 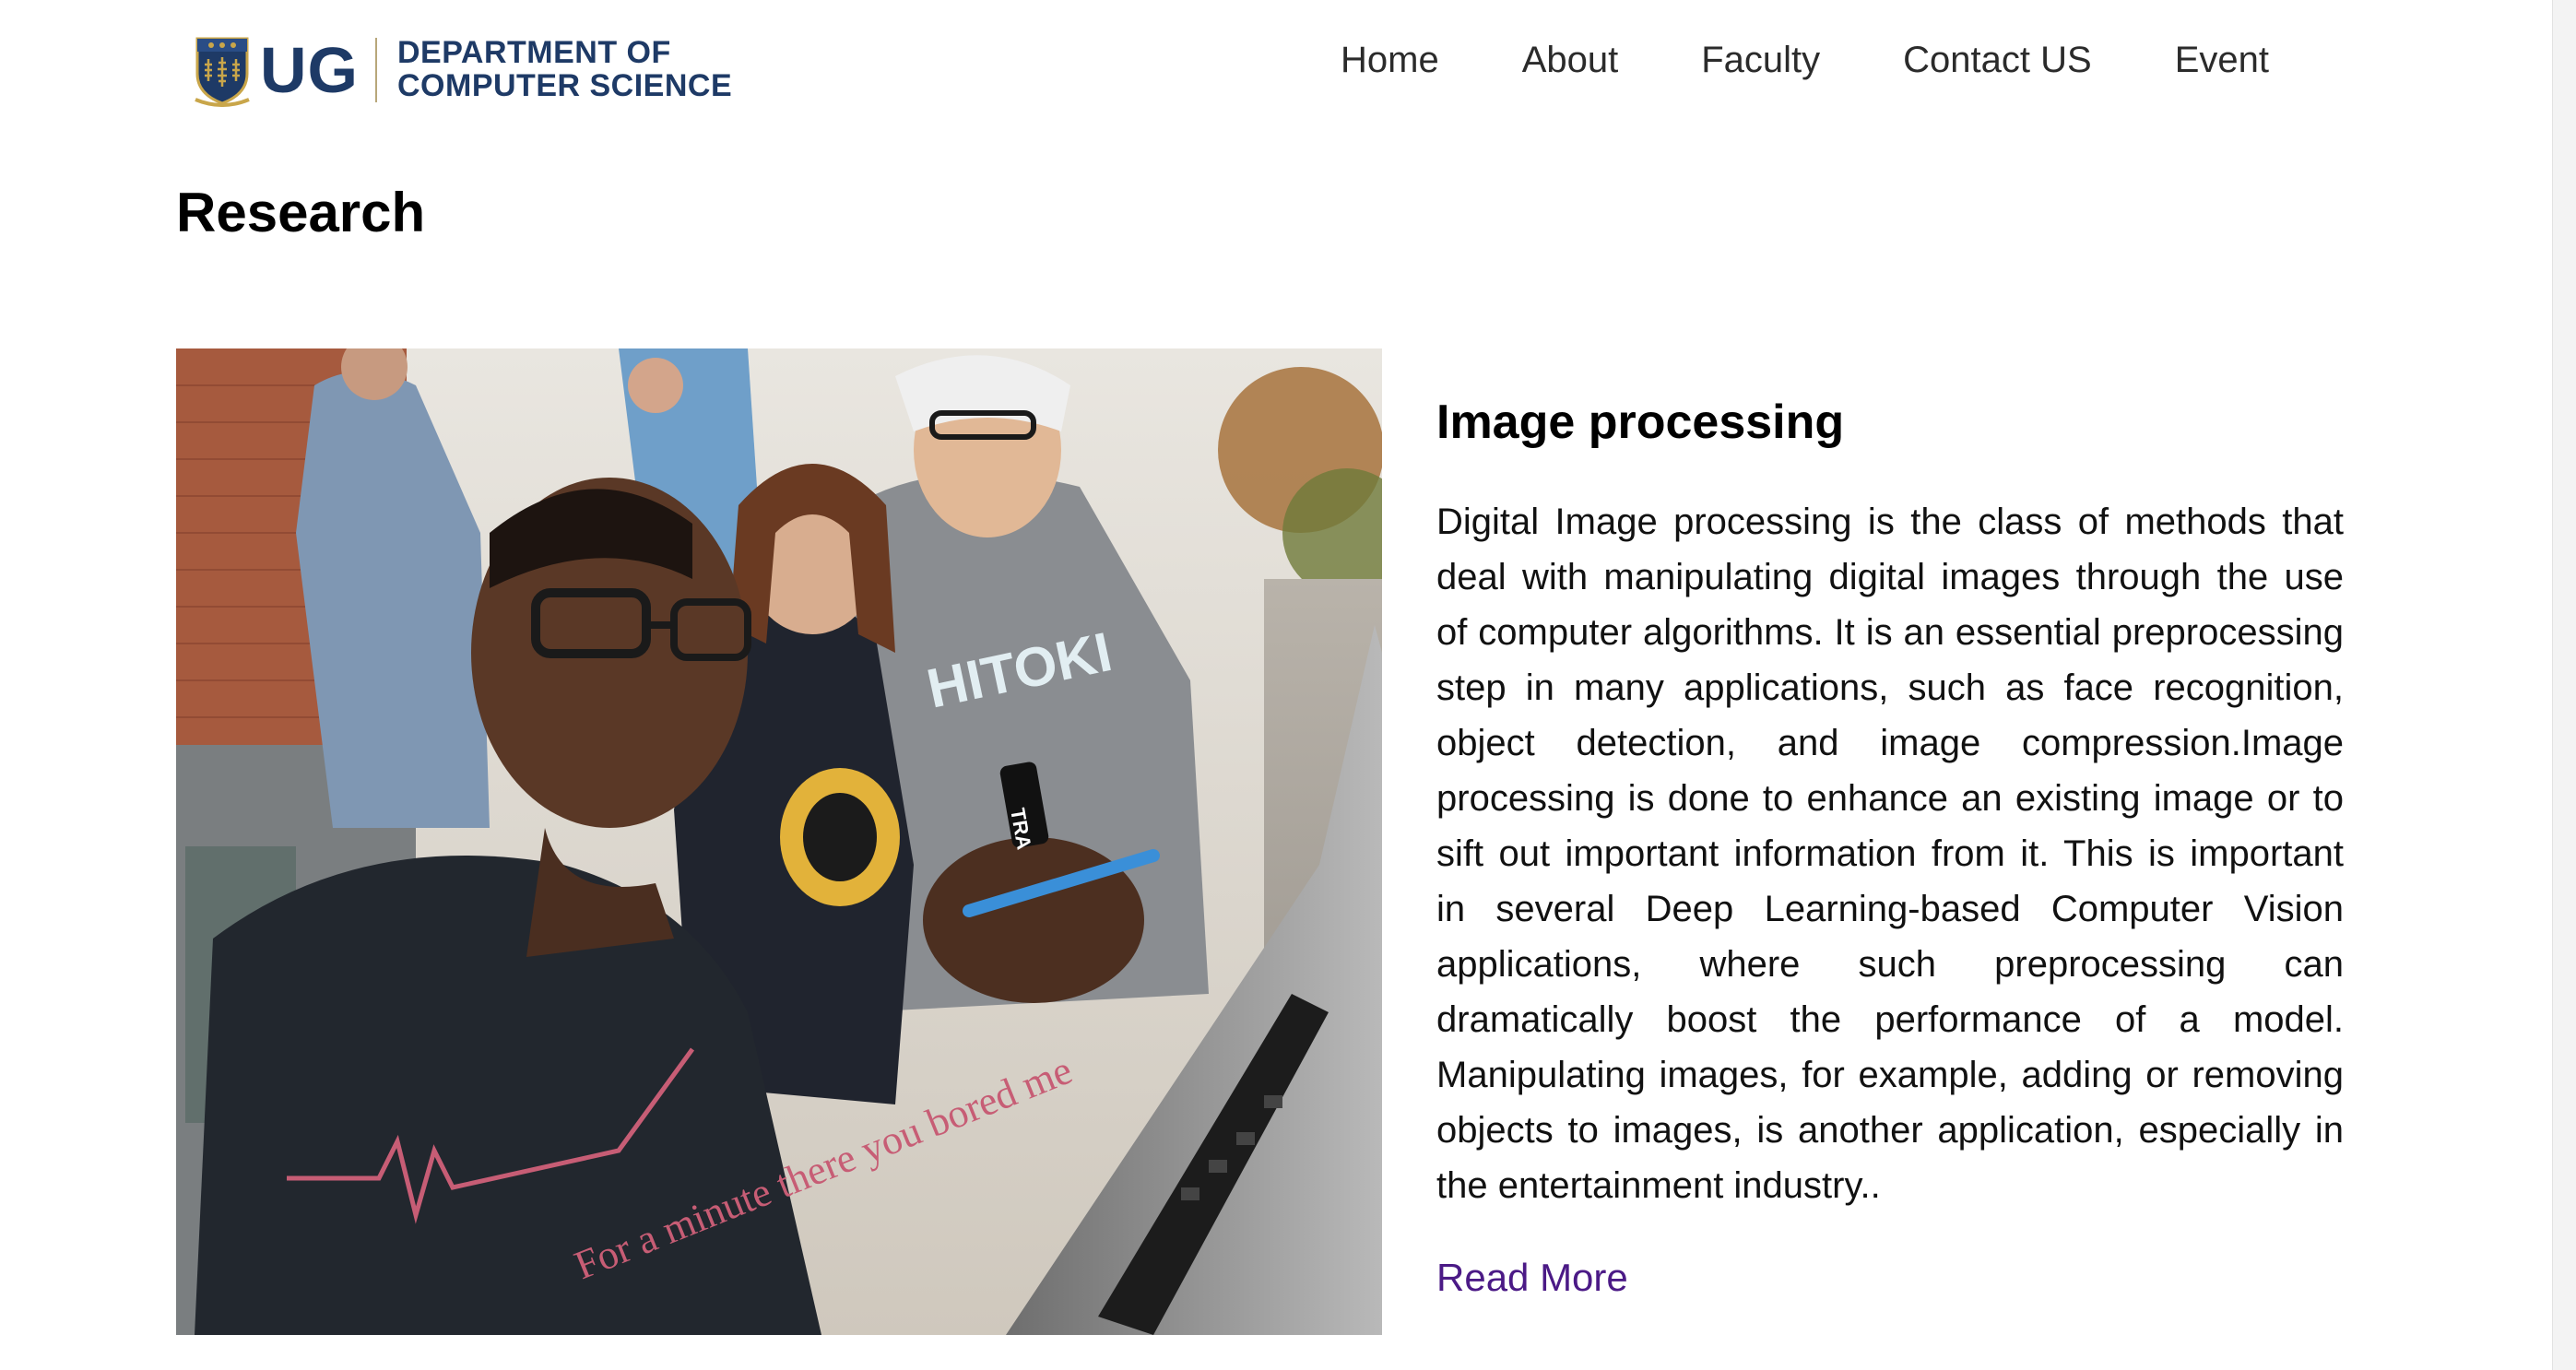 What do you see at coordinates (376, 70) in the screenshot?
I see `logo-divider` at bounding box center [376, 70].